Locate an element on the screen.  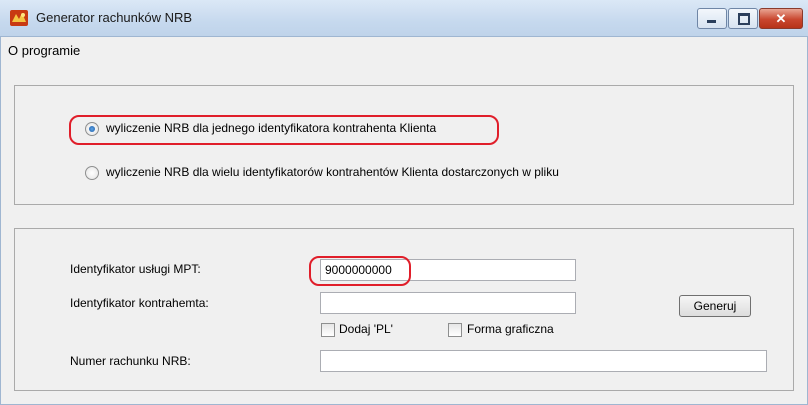
app-icon is located at coordinates (19, 18).